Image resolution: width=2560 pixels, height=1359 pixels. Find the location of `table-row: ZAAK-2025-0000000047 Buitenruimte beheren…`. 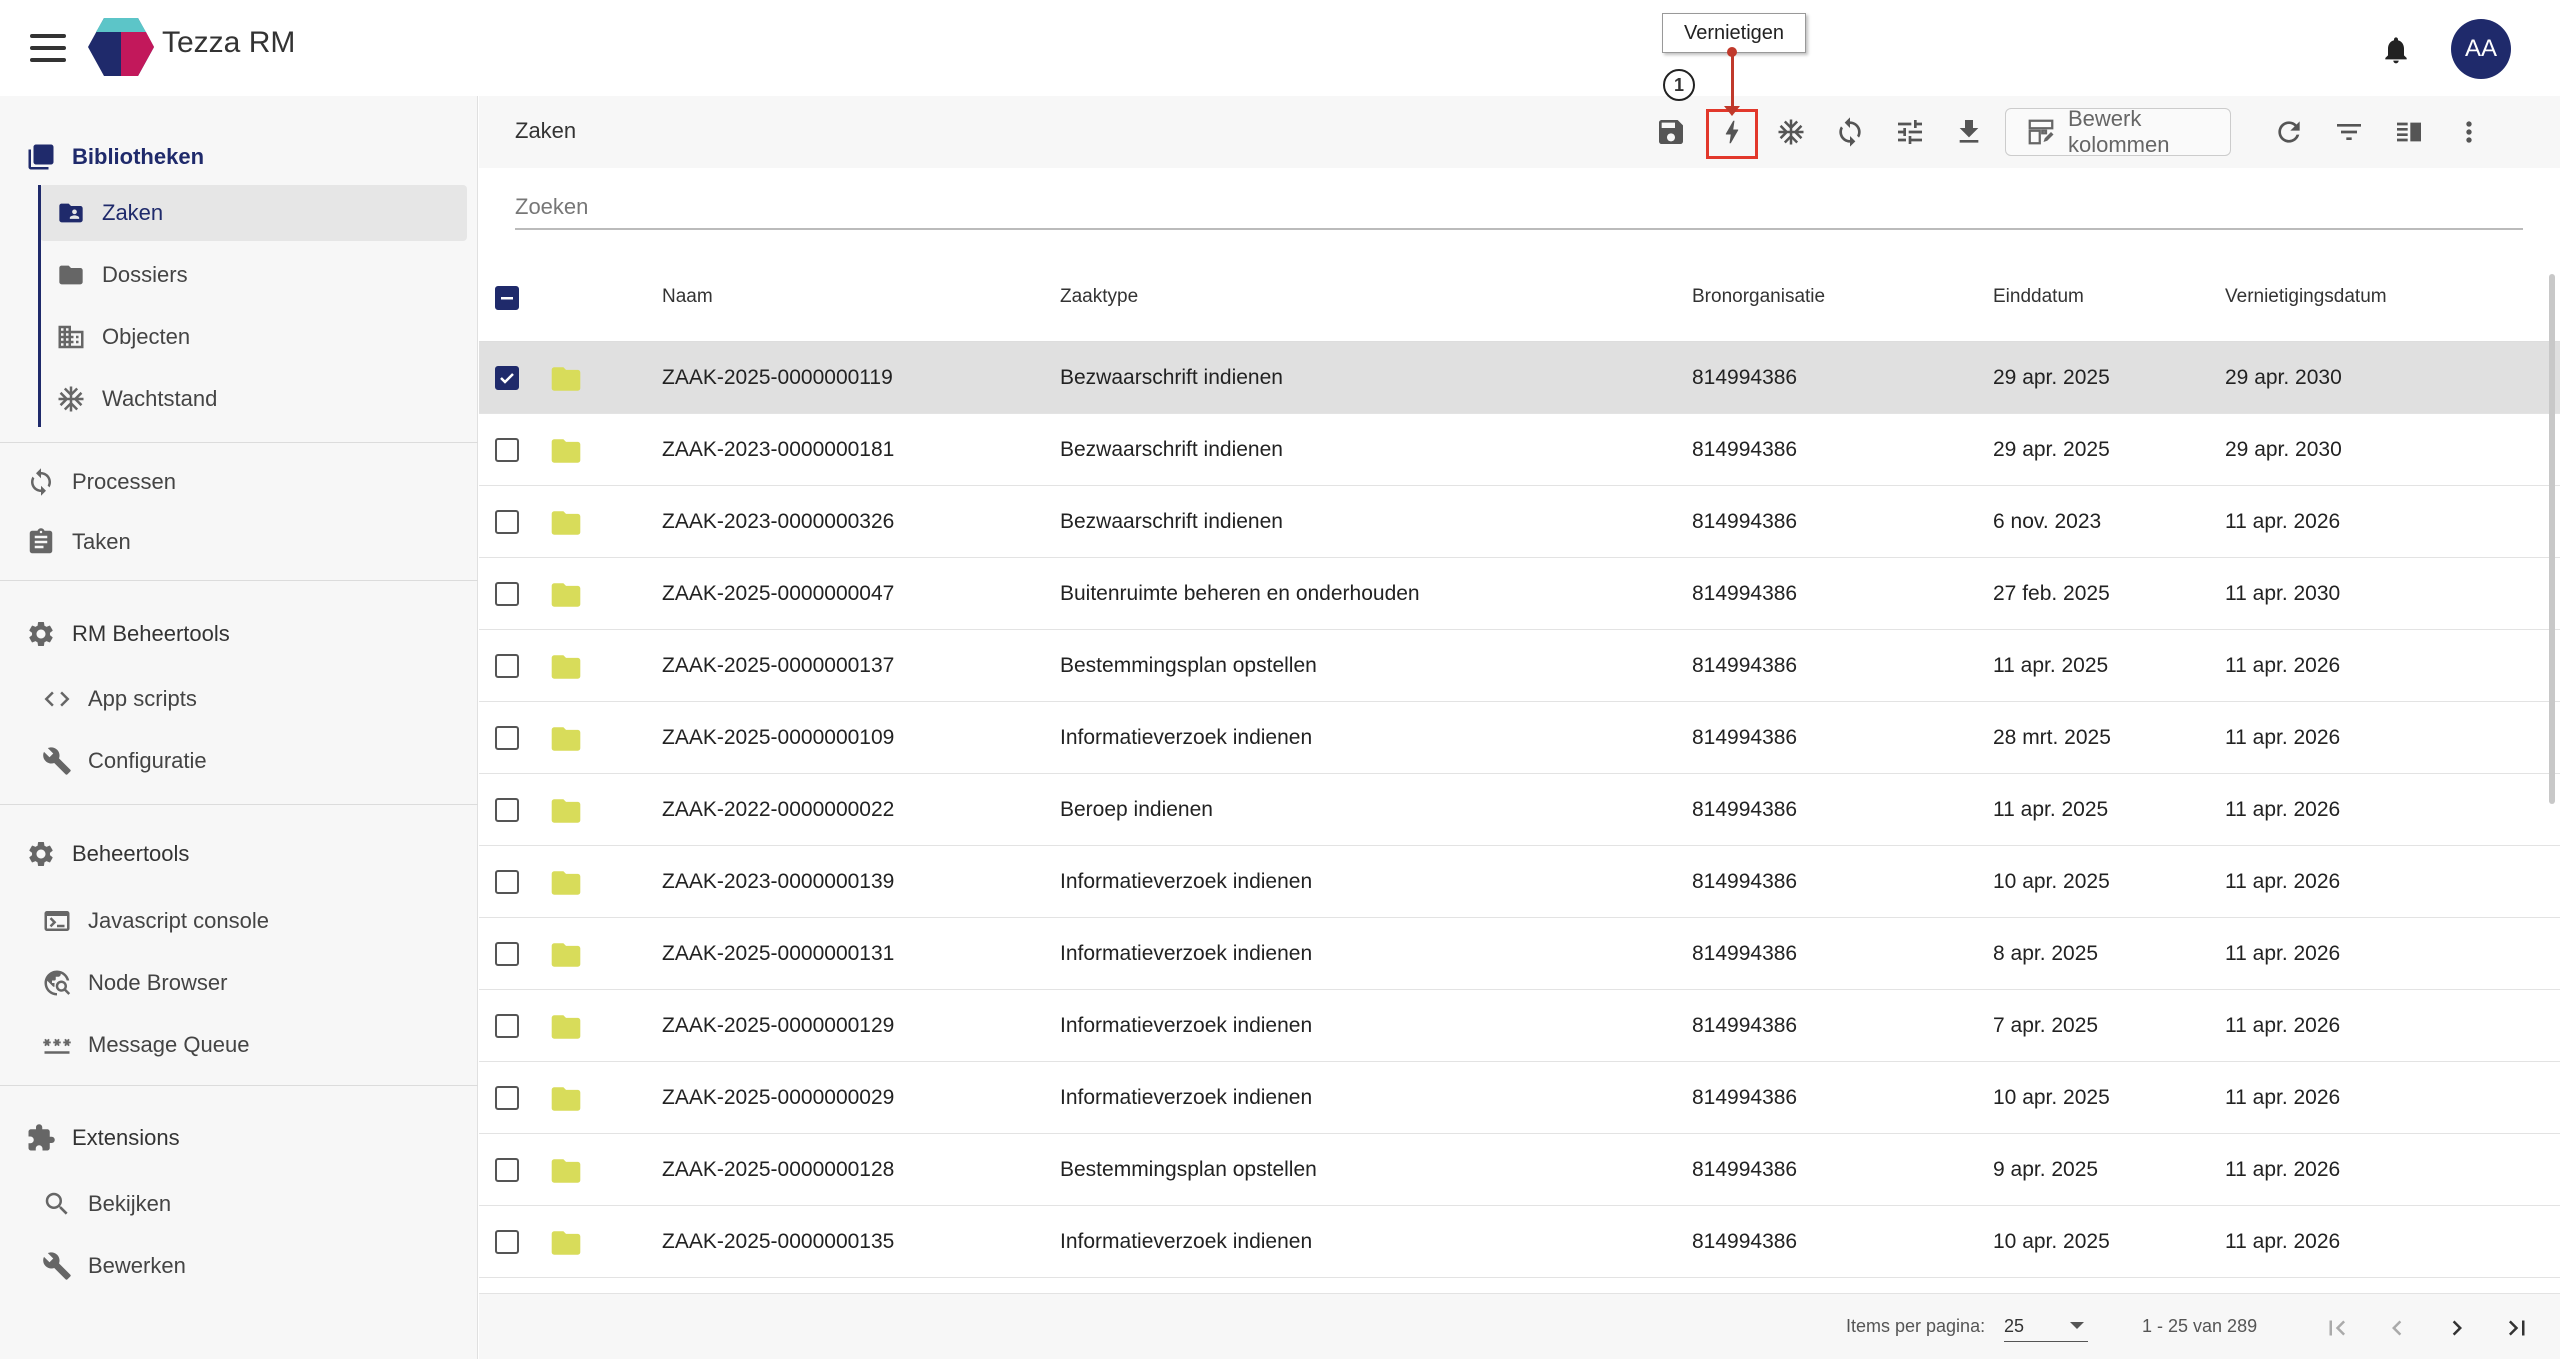

table-row: ZAAK-2025-0000000047 Buitenruimte beheren… is located at coordinates (1519, 594).